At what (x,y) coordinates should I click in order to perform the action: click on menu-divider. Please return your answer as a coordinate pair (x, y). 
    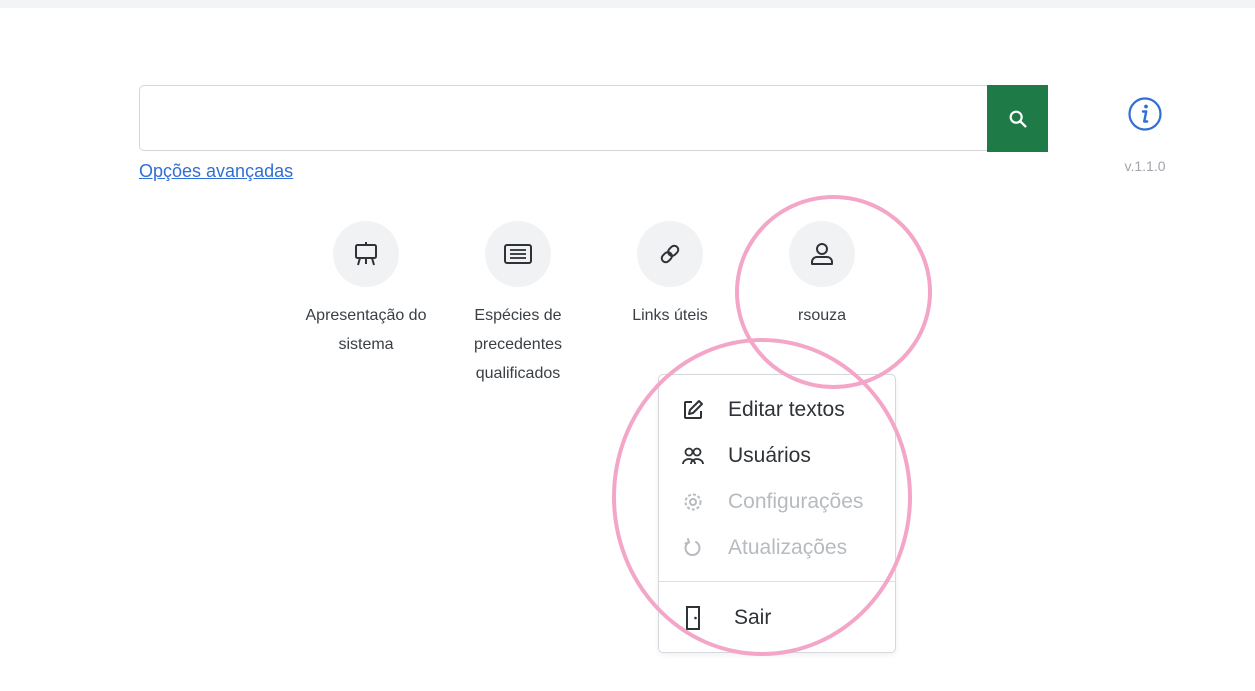
    Looking at the image, I should click on (777, 581).